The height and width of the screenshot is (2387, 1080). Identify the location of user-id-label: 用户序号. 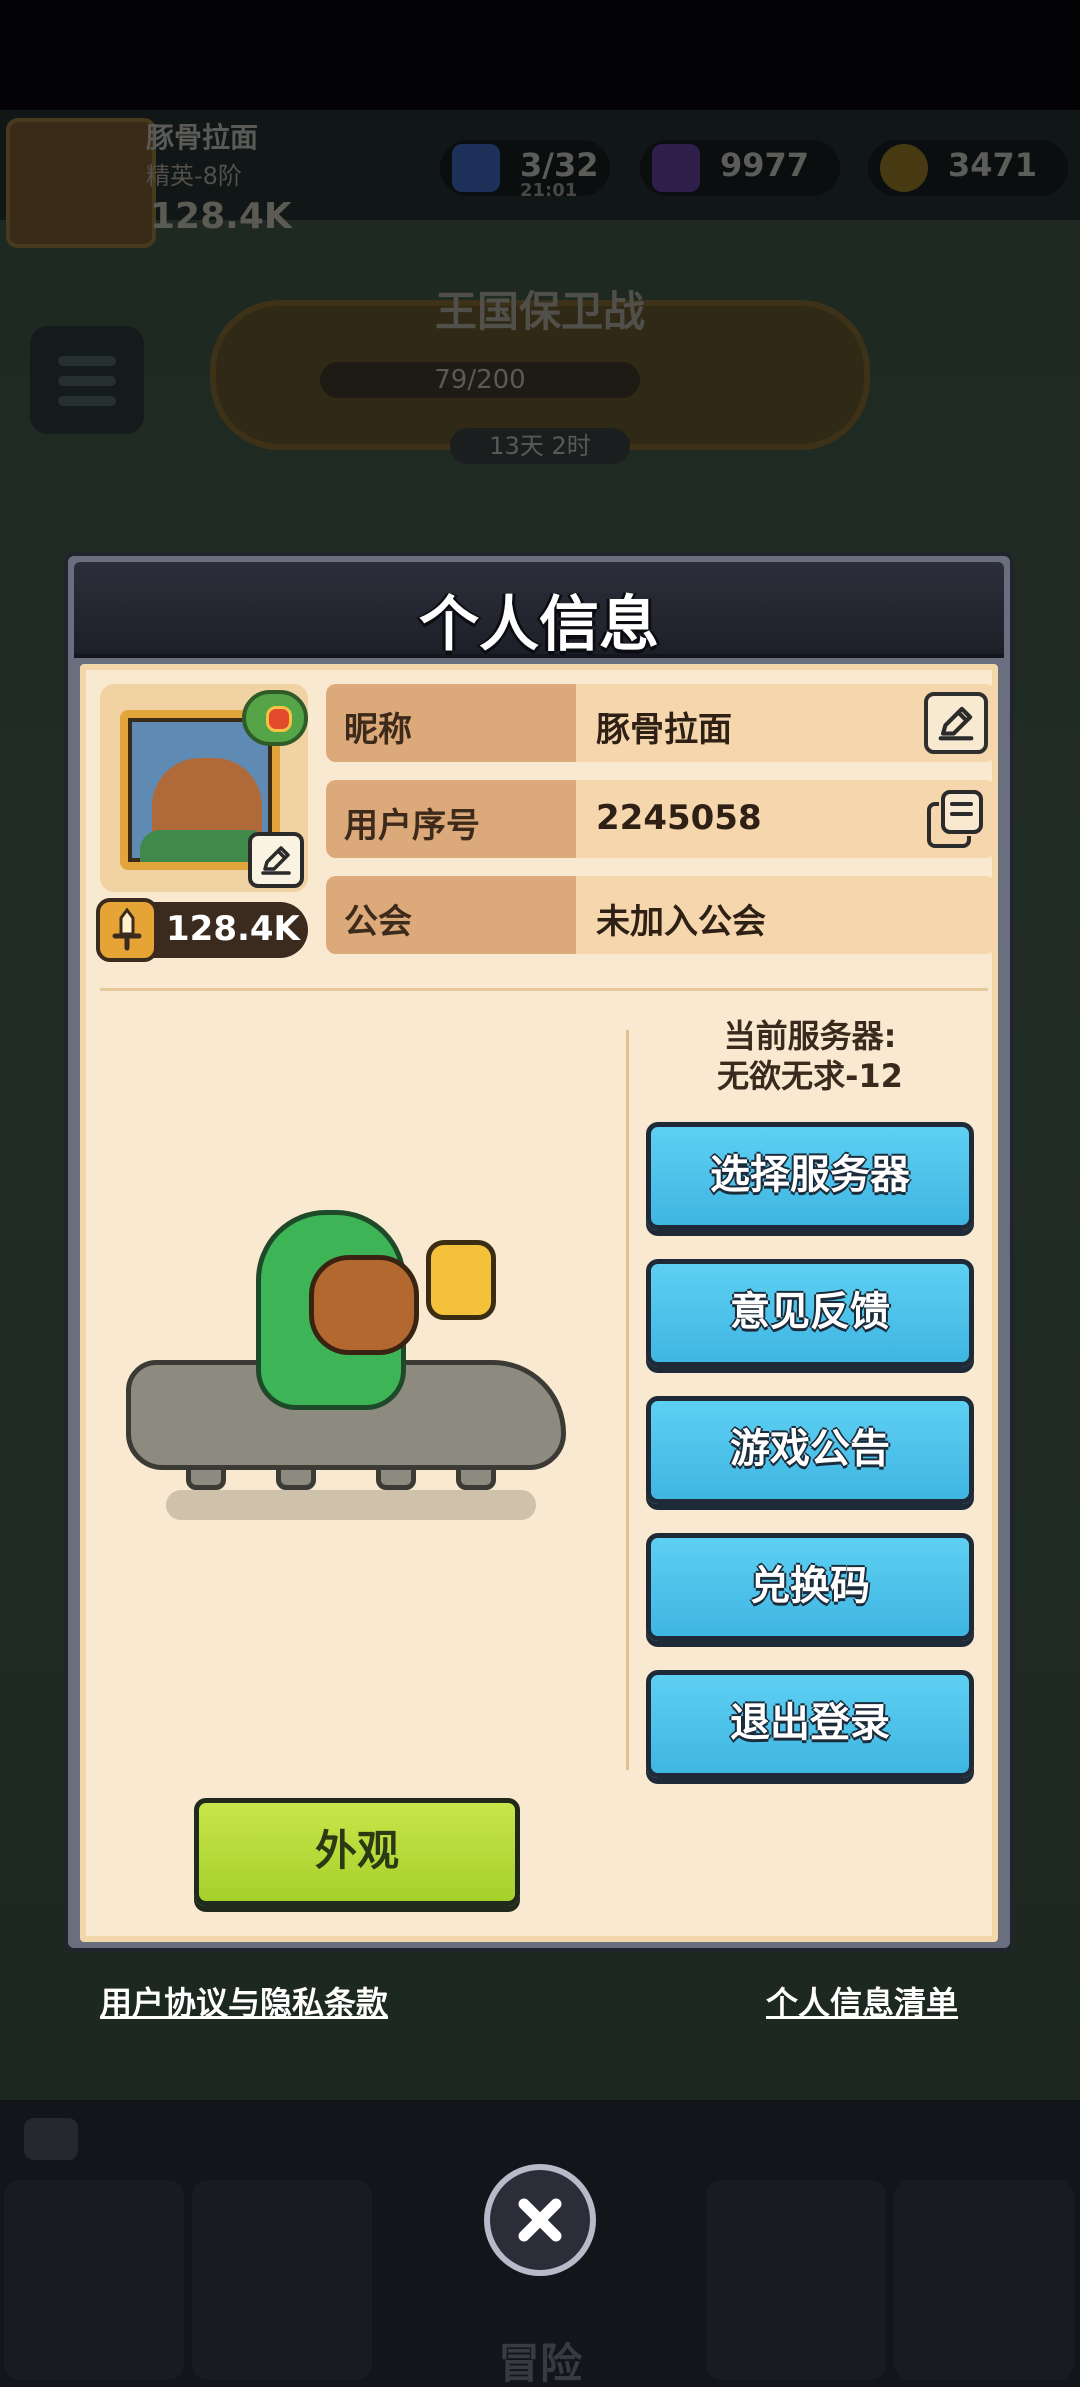
(451, 819).